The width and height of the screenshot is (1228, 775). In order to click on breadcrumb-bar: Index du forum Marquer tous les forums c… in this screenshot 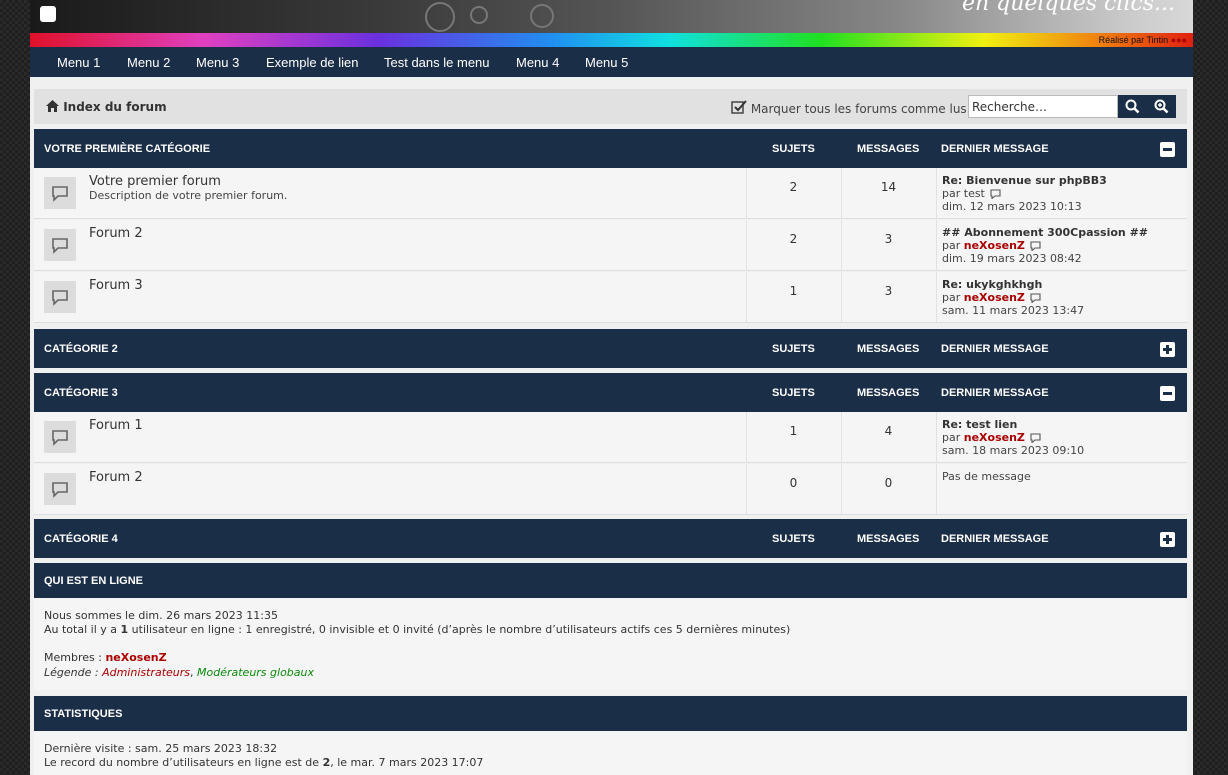, I will do `click(610, 106)`.